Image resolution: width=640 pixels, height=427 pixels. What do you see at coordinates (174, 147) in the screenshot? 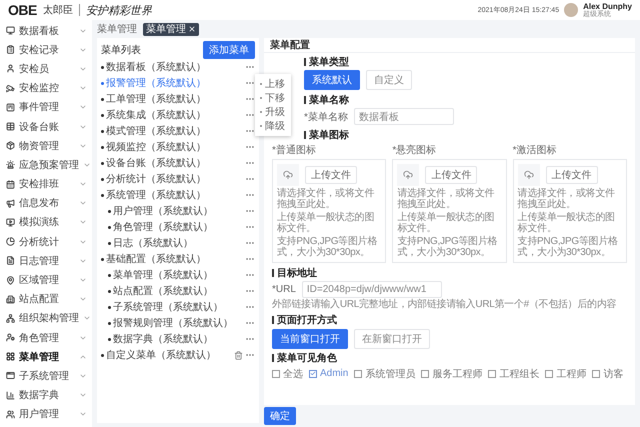
I see `menu-tree-item: 视频监控（系统默认）` at bounding box center [174, 147].